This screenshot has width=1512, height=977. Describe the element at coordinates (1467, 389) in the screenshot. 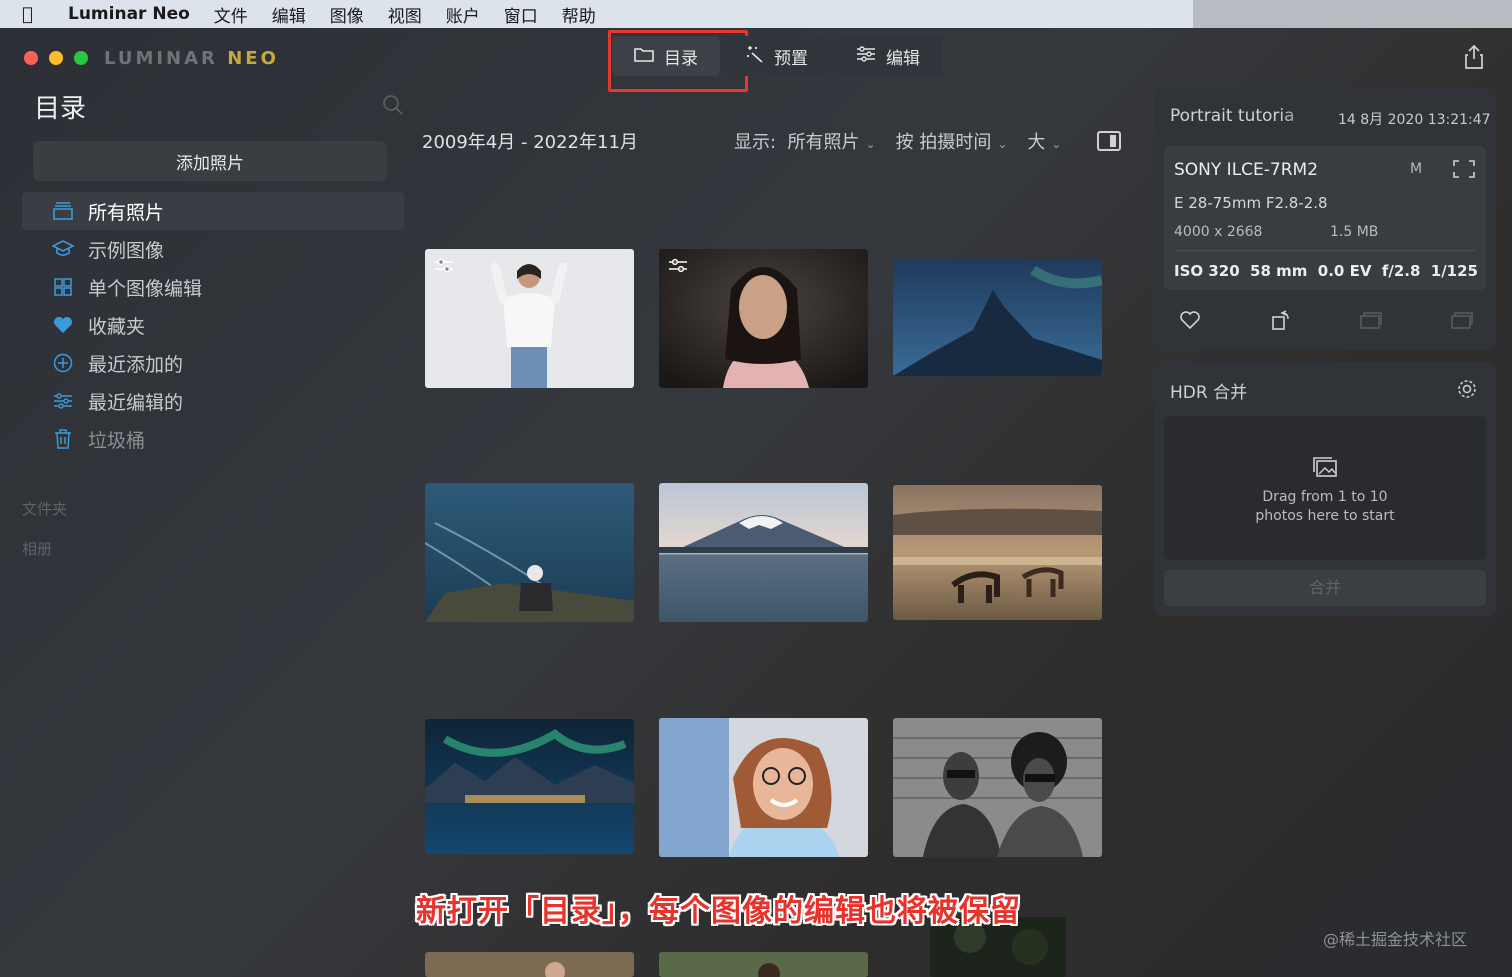

I see `gear-icon` at that location.